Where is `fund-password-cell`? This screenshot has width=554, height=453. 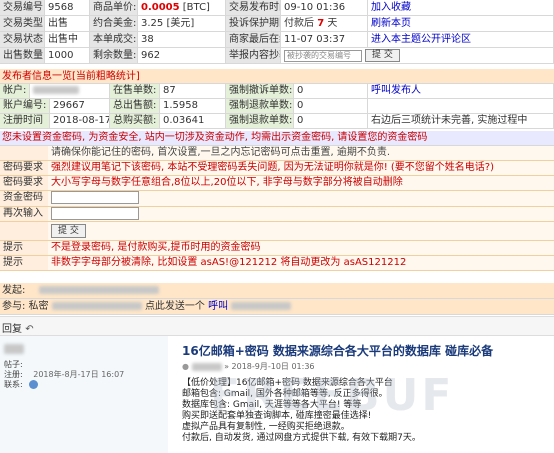
fund-password-cell is located at coordinates (301, 199).